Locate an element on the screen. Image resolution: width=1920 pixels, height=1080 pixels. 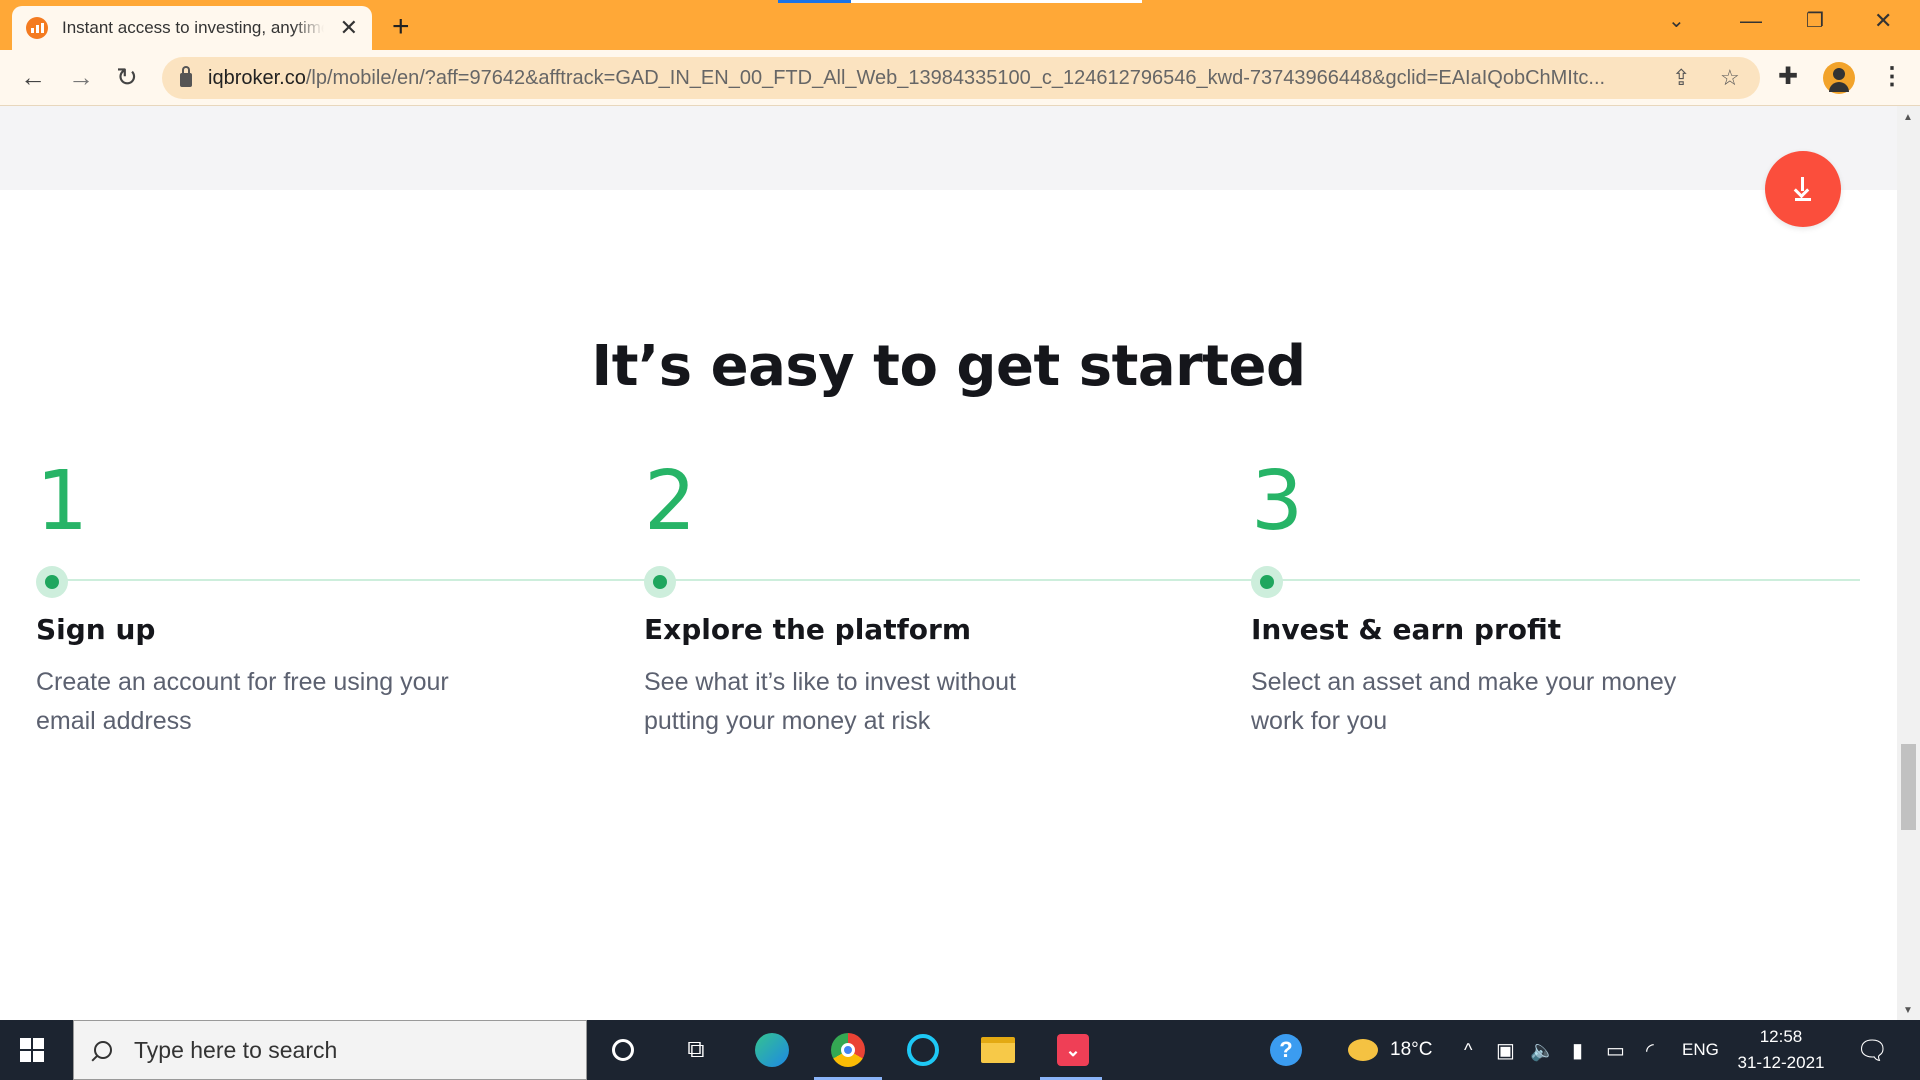
new-tab-button: + is located at coordinates (401, 27).